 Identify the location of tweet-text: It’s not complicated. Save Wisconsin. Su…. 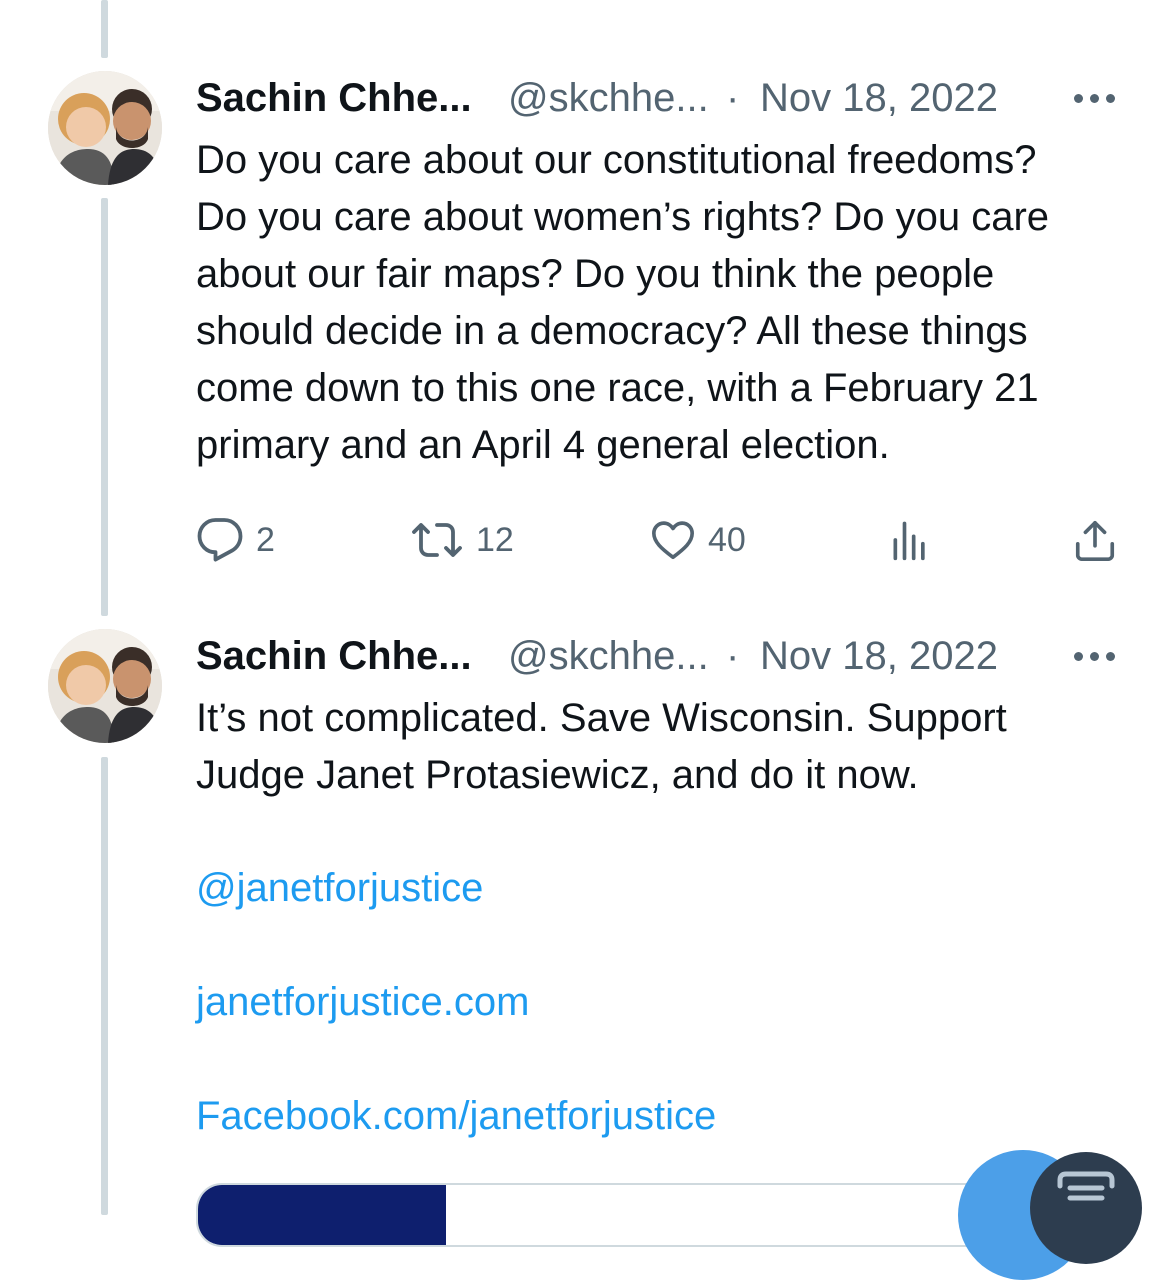
(666, 747).